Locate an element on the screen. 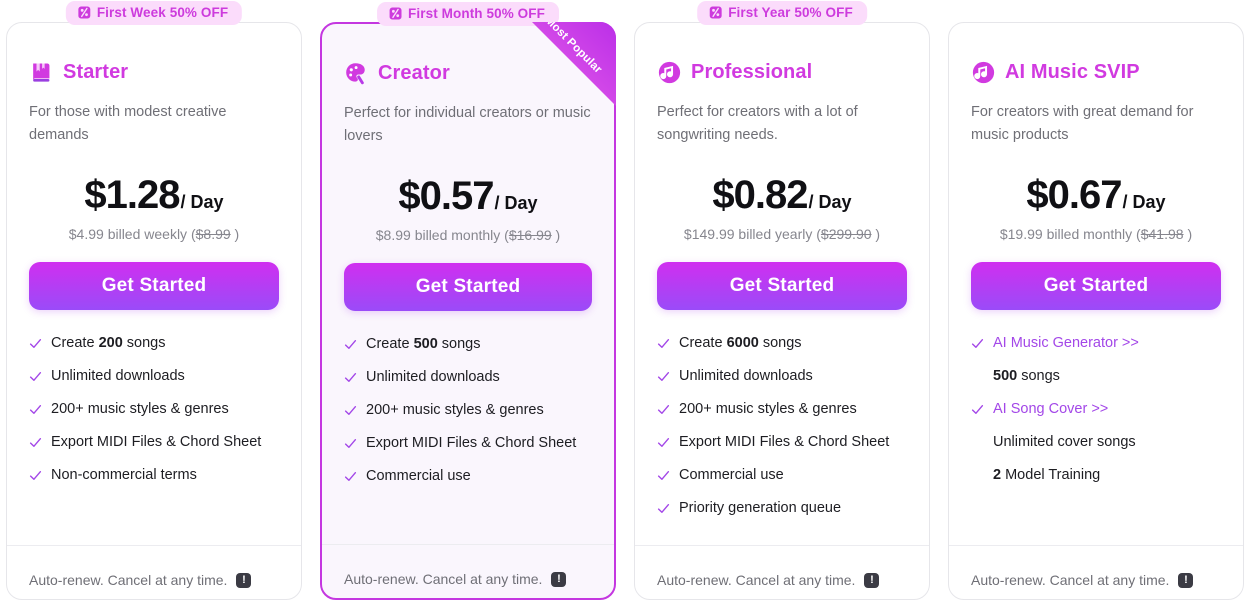  feature-highlight: 200 is located at coordinates (110, 343).